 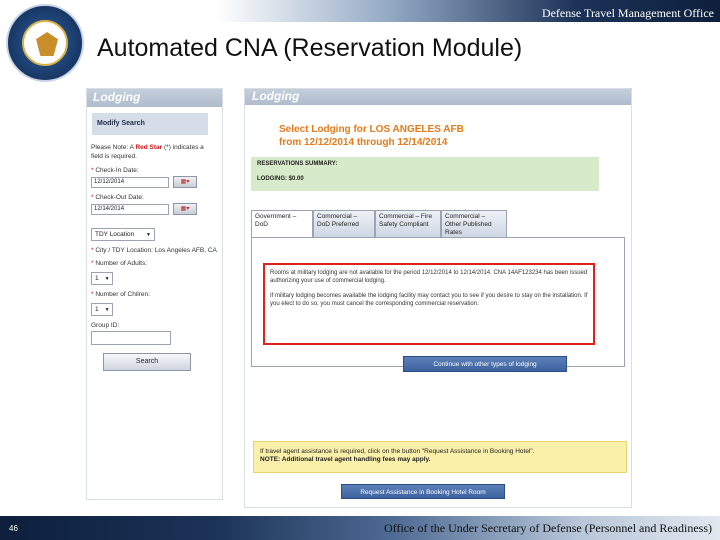 I want to click on tab-commercial-fire-safety: Commercial – Fire Safety Compliant, so click(x=408, y=224).